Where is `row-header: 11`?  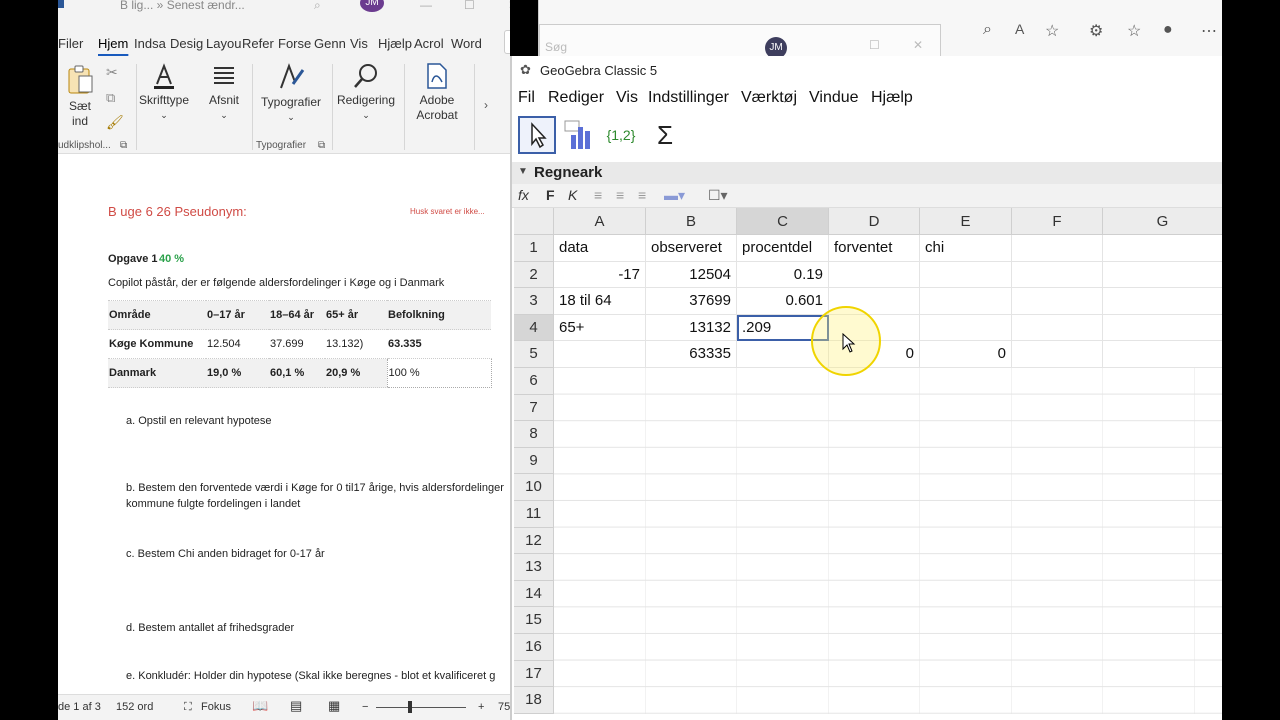
row-header: 11 is located at coordinates (534, 514).